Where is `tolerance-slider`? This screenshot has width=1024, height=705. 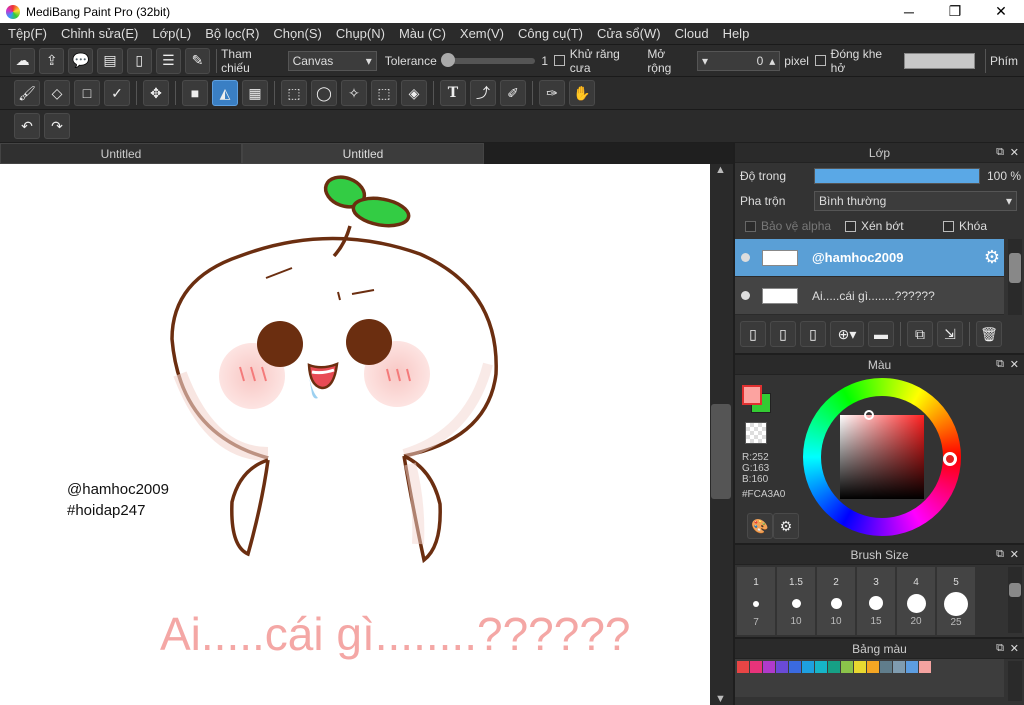 tolerance-slider is located at coordinates (488, 59).